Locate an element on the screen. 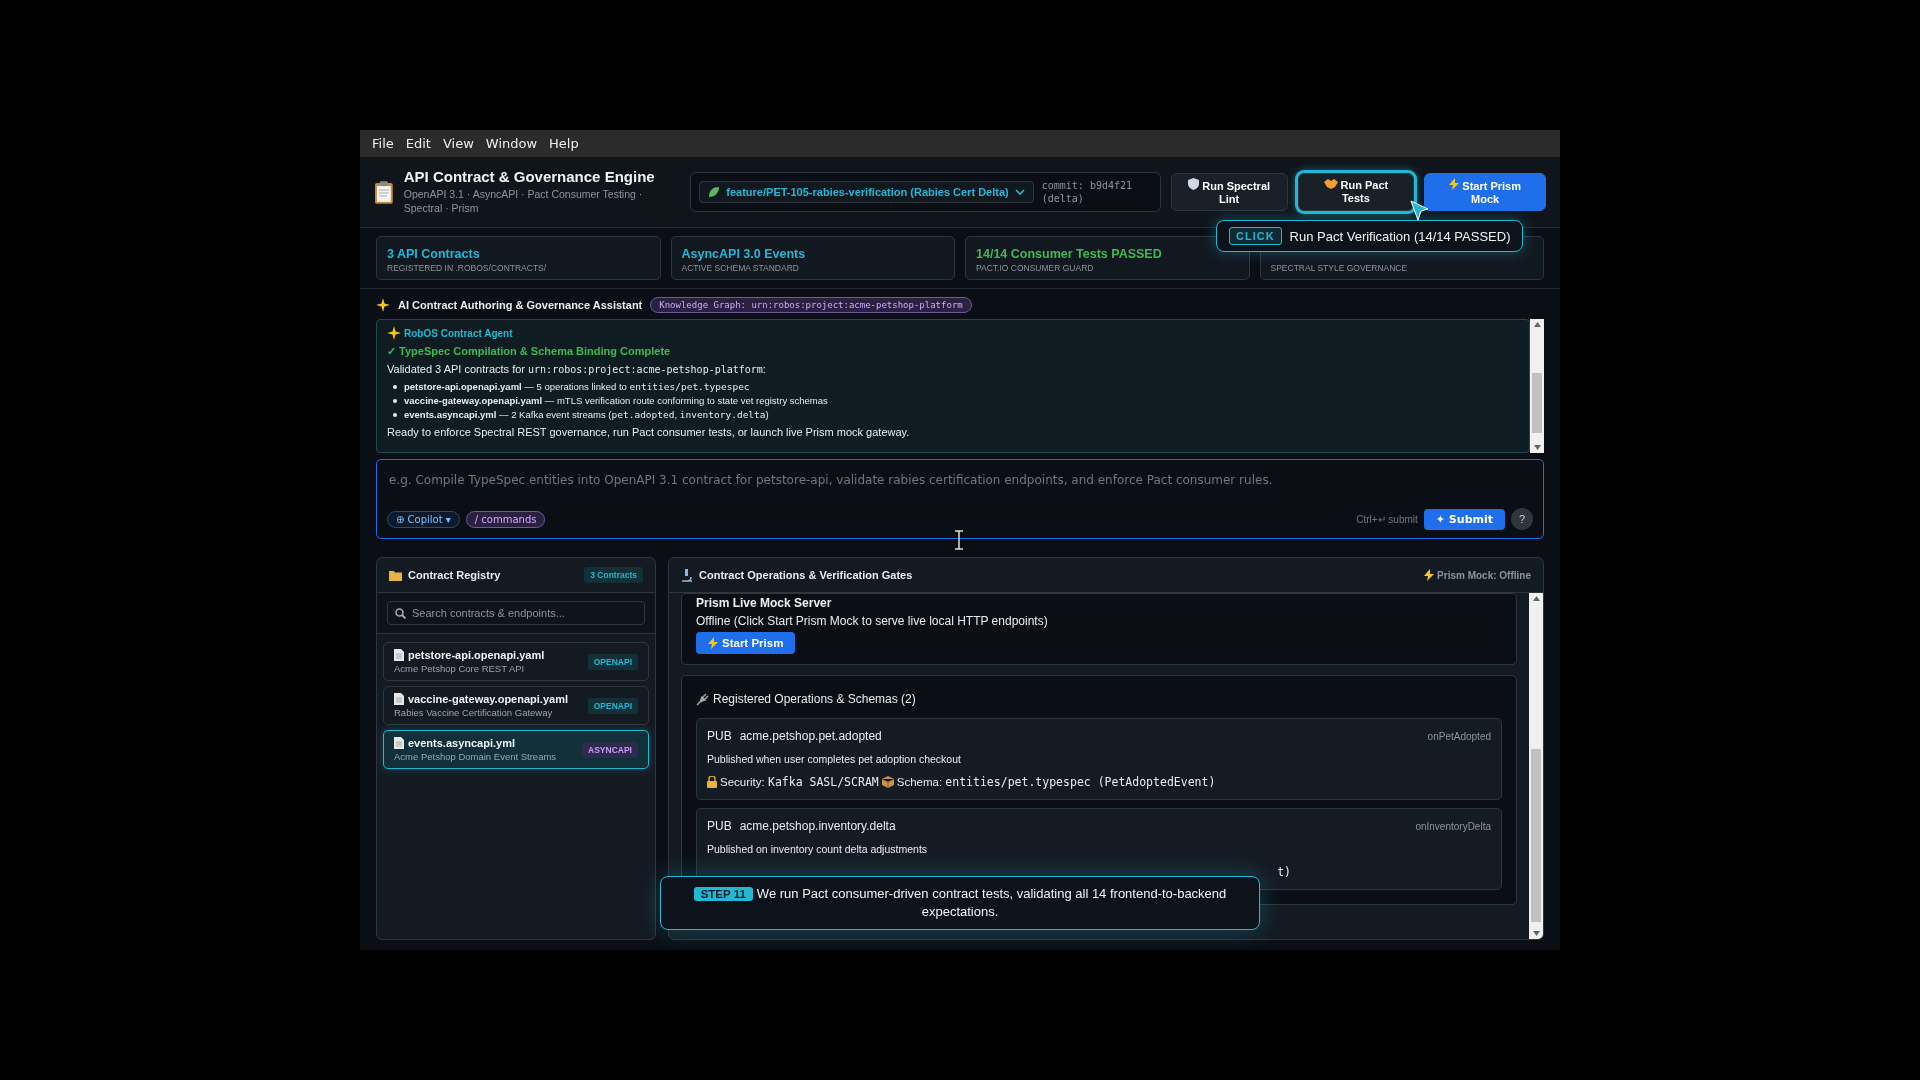  stat-title: 14/14 Consumer Tests PASSED is located at coordinates (1069, 254).